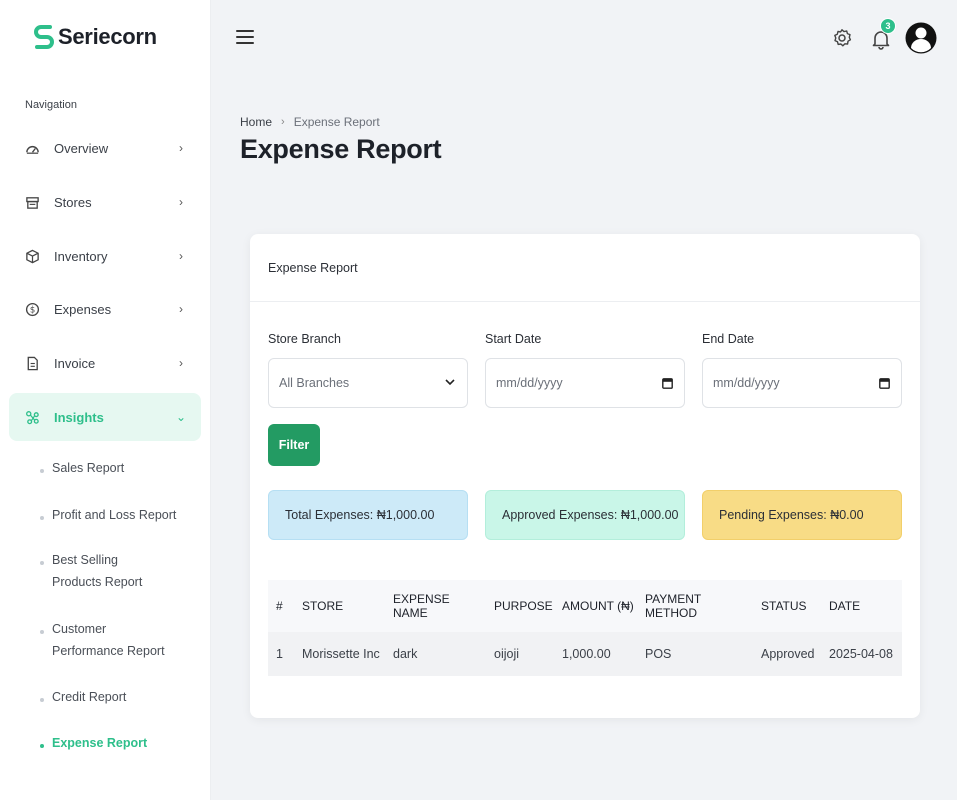  I want to click on sidebar-subitem-customer-performance-report: Customer Performance Report, so click(110, 642).